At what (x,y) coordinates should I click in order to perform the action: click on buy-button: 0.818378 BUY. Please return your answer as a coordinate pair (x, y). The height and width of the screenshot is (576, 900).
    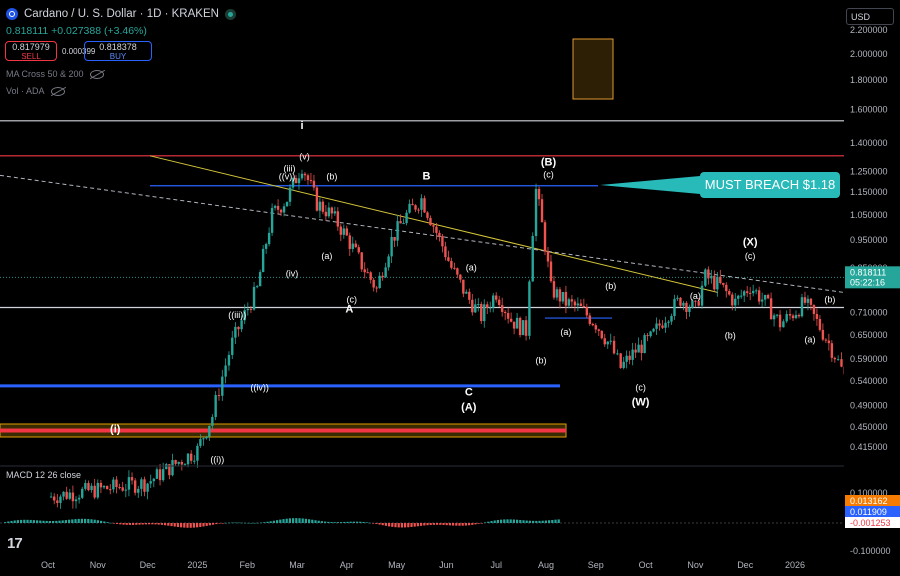
    Looking at the image, I should click on (118, 51).